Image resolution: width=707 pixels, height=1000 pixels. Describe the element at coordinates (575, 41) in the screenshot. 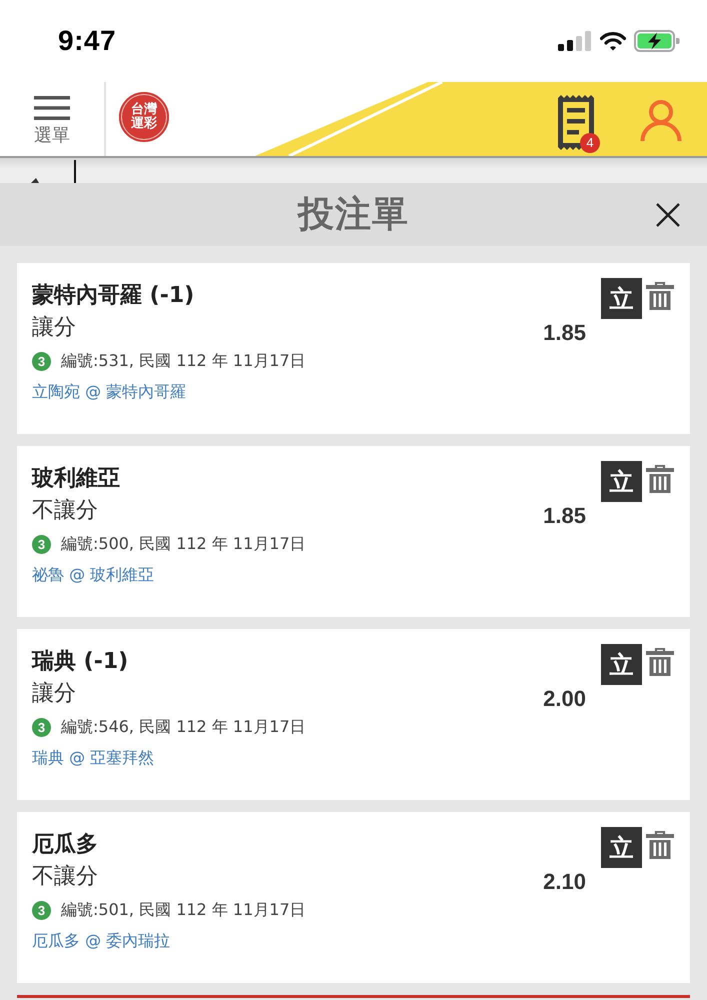

I see `signal-icon` at that location.